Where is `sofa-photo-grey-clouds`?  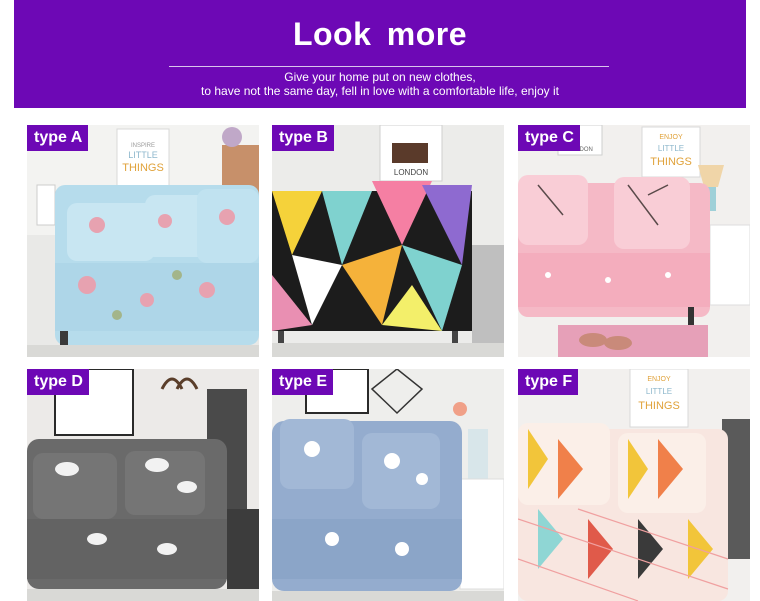 sofa-photo-grey-clouds is located at coordinates (143, 485).